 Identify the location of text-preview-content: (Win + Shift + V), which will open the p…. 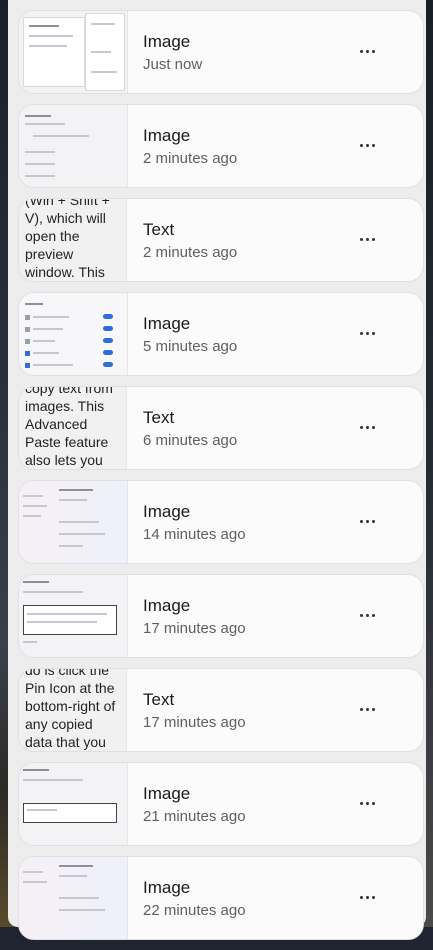
(67, 239).